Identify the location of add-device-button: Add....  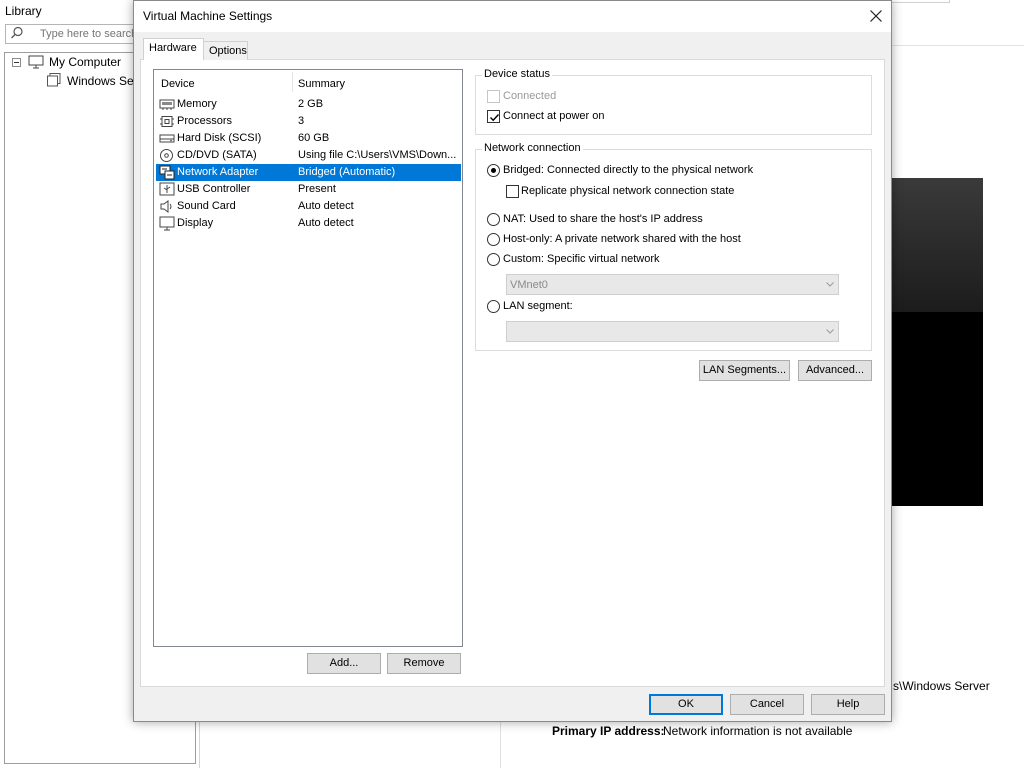
(344, 663).